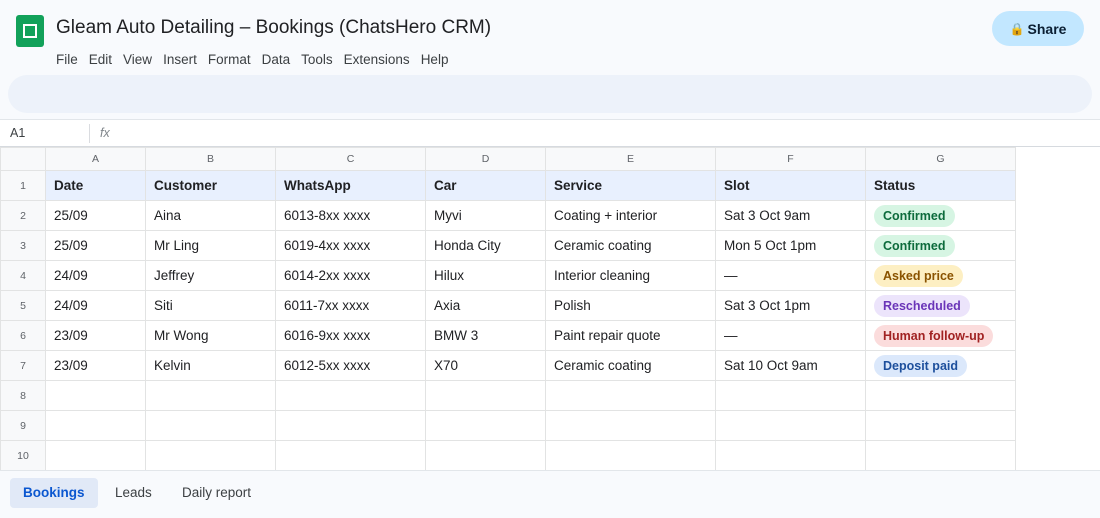 The height and width of the screenshot is (518, 1100). I want to click on sheets-logo-icon, so click(30, 31).